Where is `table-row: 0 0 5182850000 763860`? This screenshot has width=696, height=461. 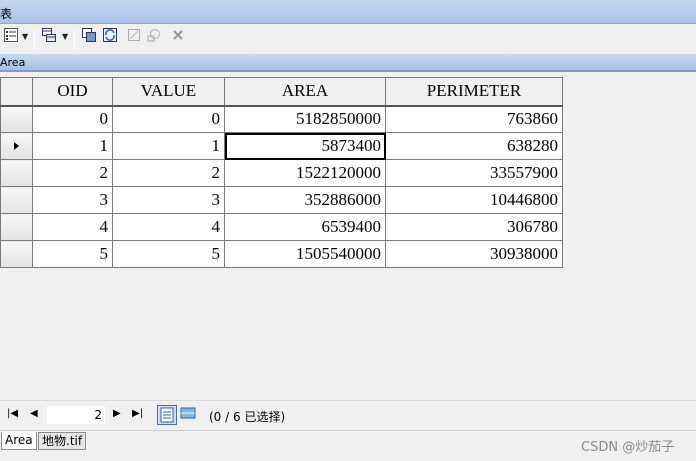 table-row: 0 0 5182850000 763860 is located at coordinates (281, 119).